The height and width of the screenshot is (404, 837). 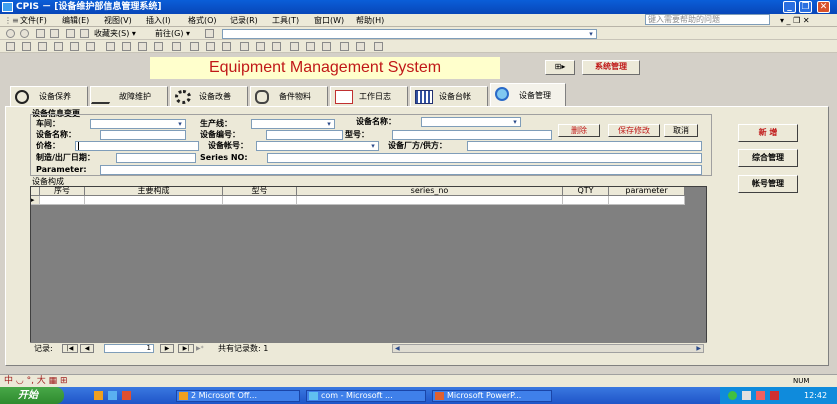 I want to click on new-object-icon, so click(x=360, y=46).